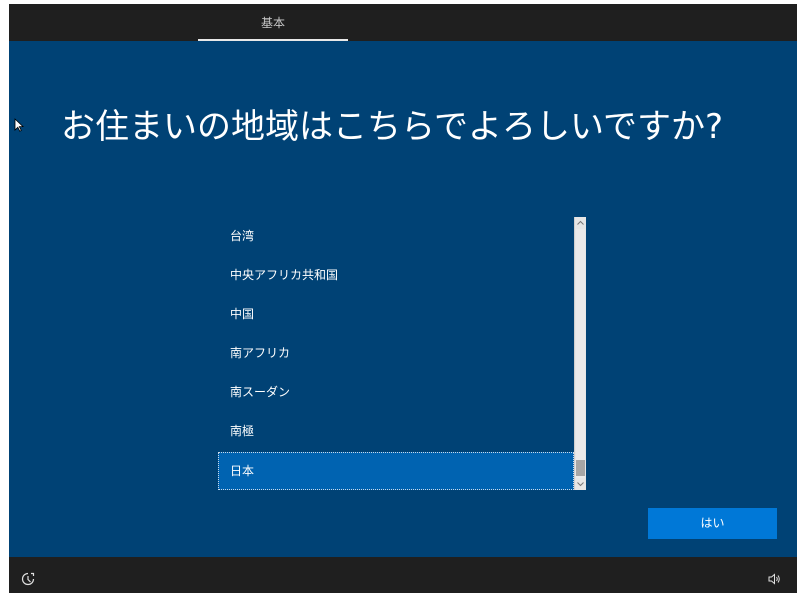 The height and width of the screenshot is (597, 800). What do you see at coordinates (396, 392) in the screenshot?
I see `list-item: 南スーダン` at bounding box center [396, 392].